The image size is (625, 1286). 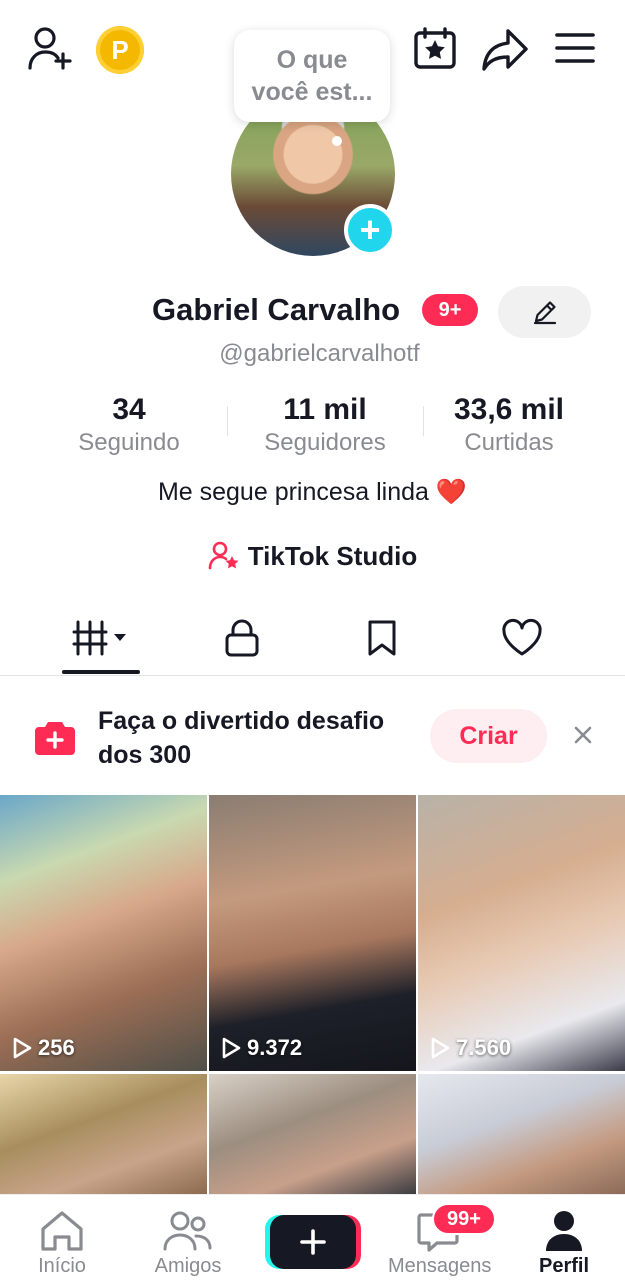 I want to click on calendar-star-icon, so click(x=435, y=49).